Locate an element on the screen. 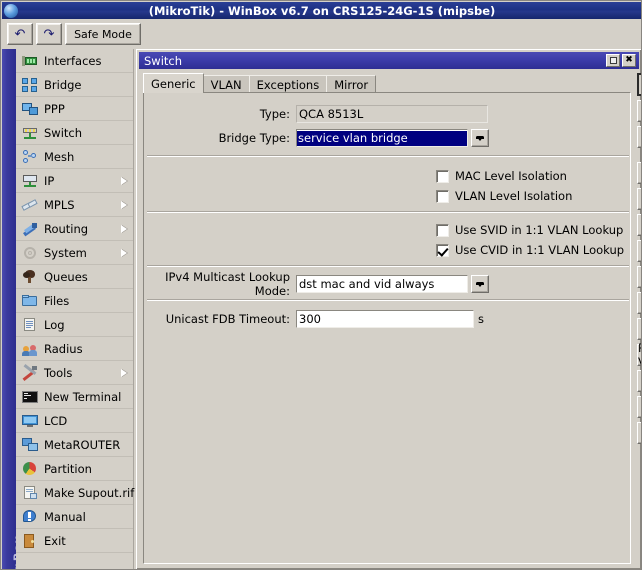  sidebar-item-ppp: PPP is located at coordinates (74, 109).